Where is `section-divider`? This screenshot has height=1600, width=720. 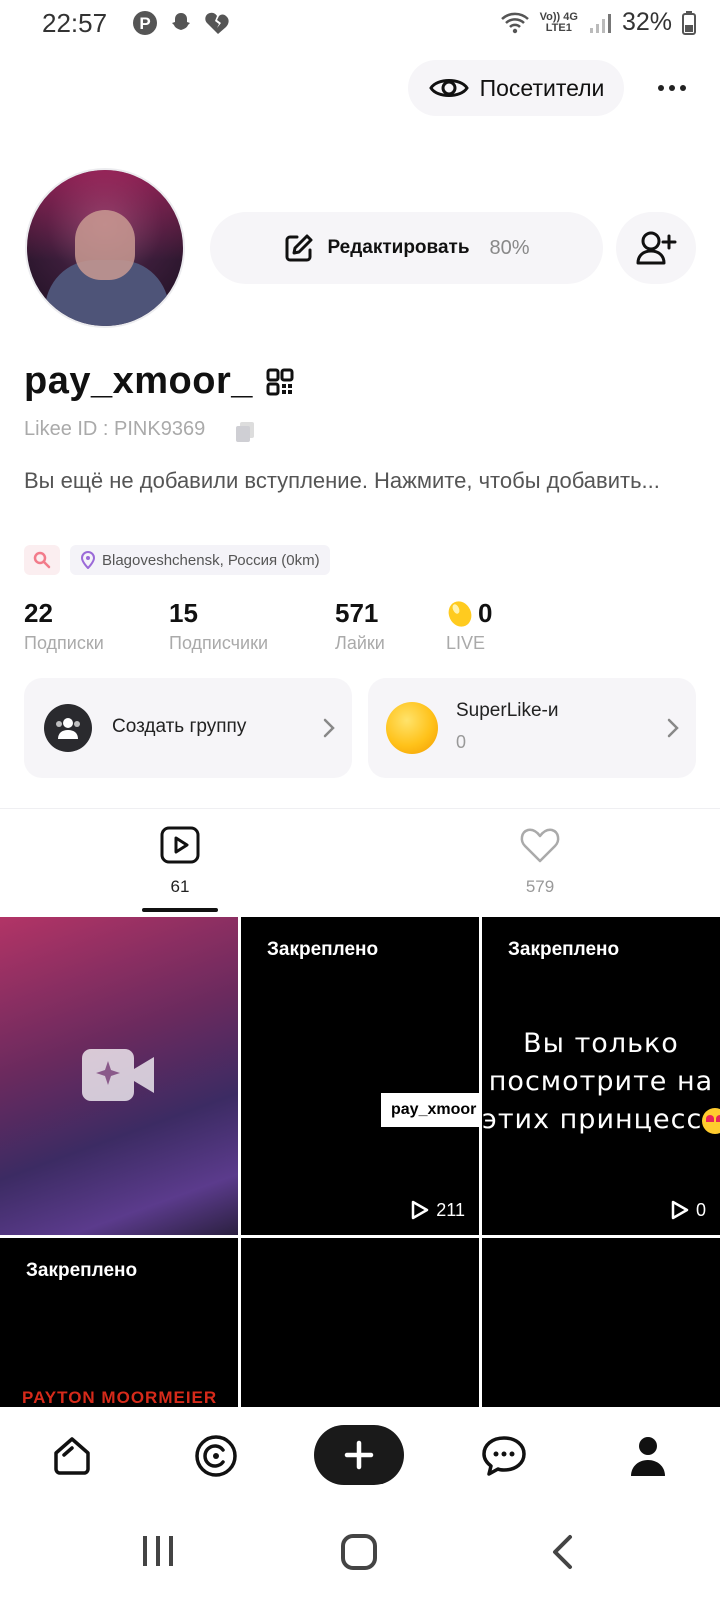 section-divider is located at coordinates (360, 808).